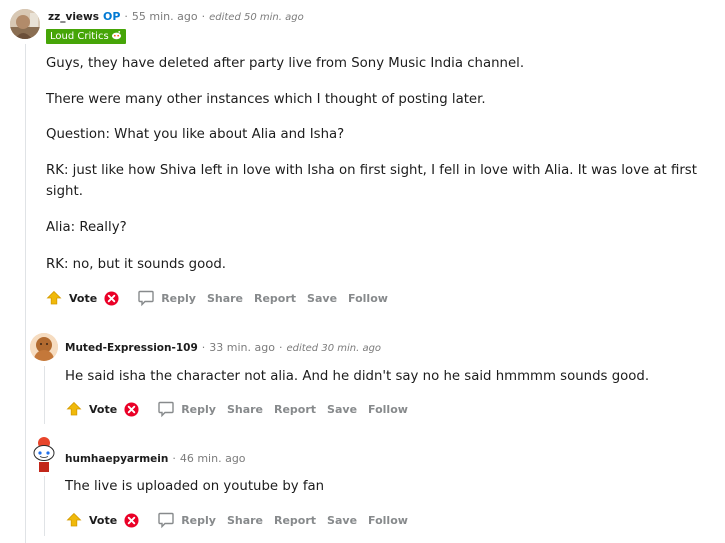  I want to click on timestamp: 33 min. ago, so click(242, 347).